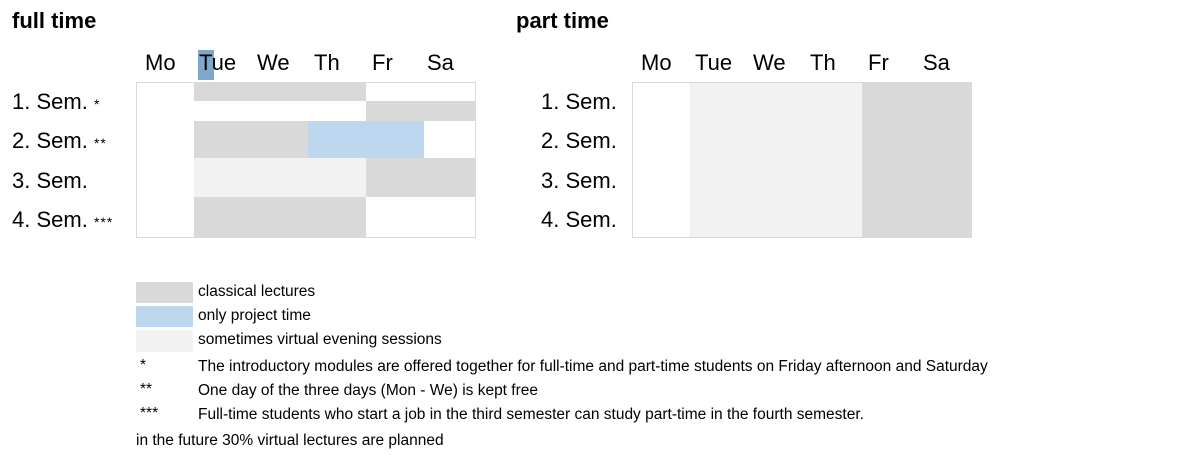  What do you see at coordinates (59, 140) in the screenshot?
I see `row-label-sem-2: 2. Sem. **` at bounding box center [59, 140].